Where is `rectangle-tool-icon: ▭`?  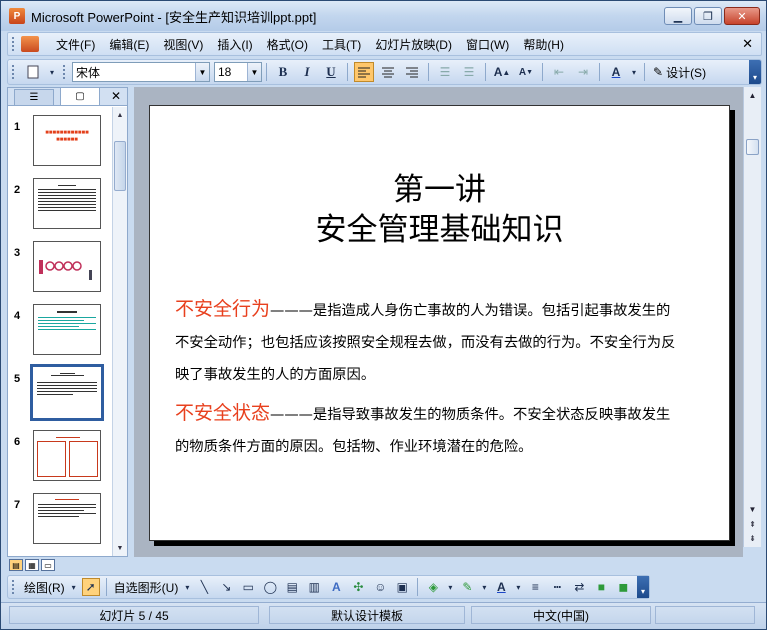
rectangle-tool-icon: ▭ is located at coordinates (248, 587).